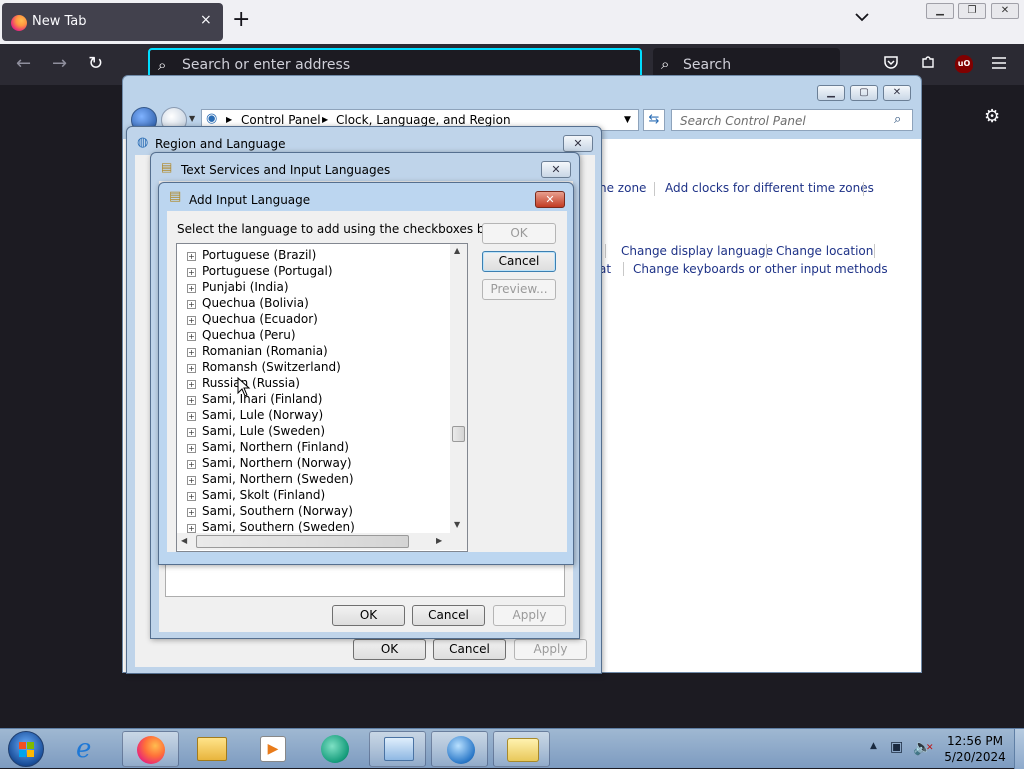 This screenshot has width=1024, height=769. I want to click on horizontal-scrollbar: ◀ ▶, so click(313, 541).